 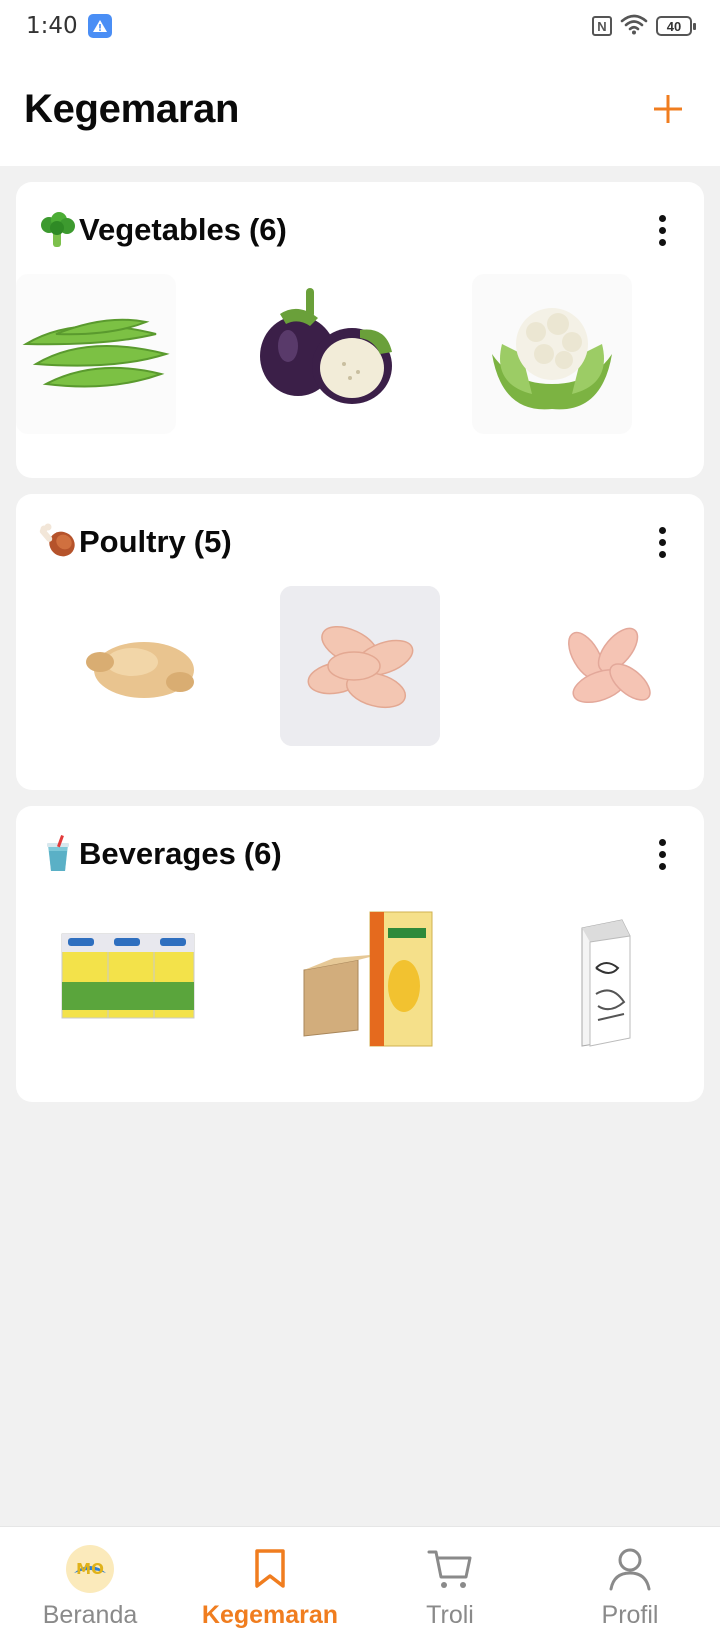 I want to click on product-thumb-whole-chicken, so click(x=142, y=666).